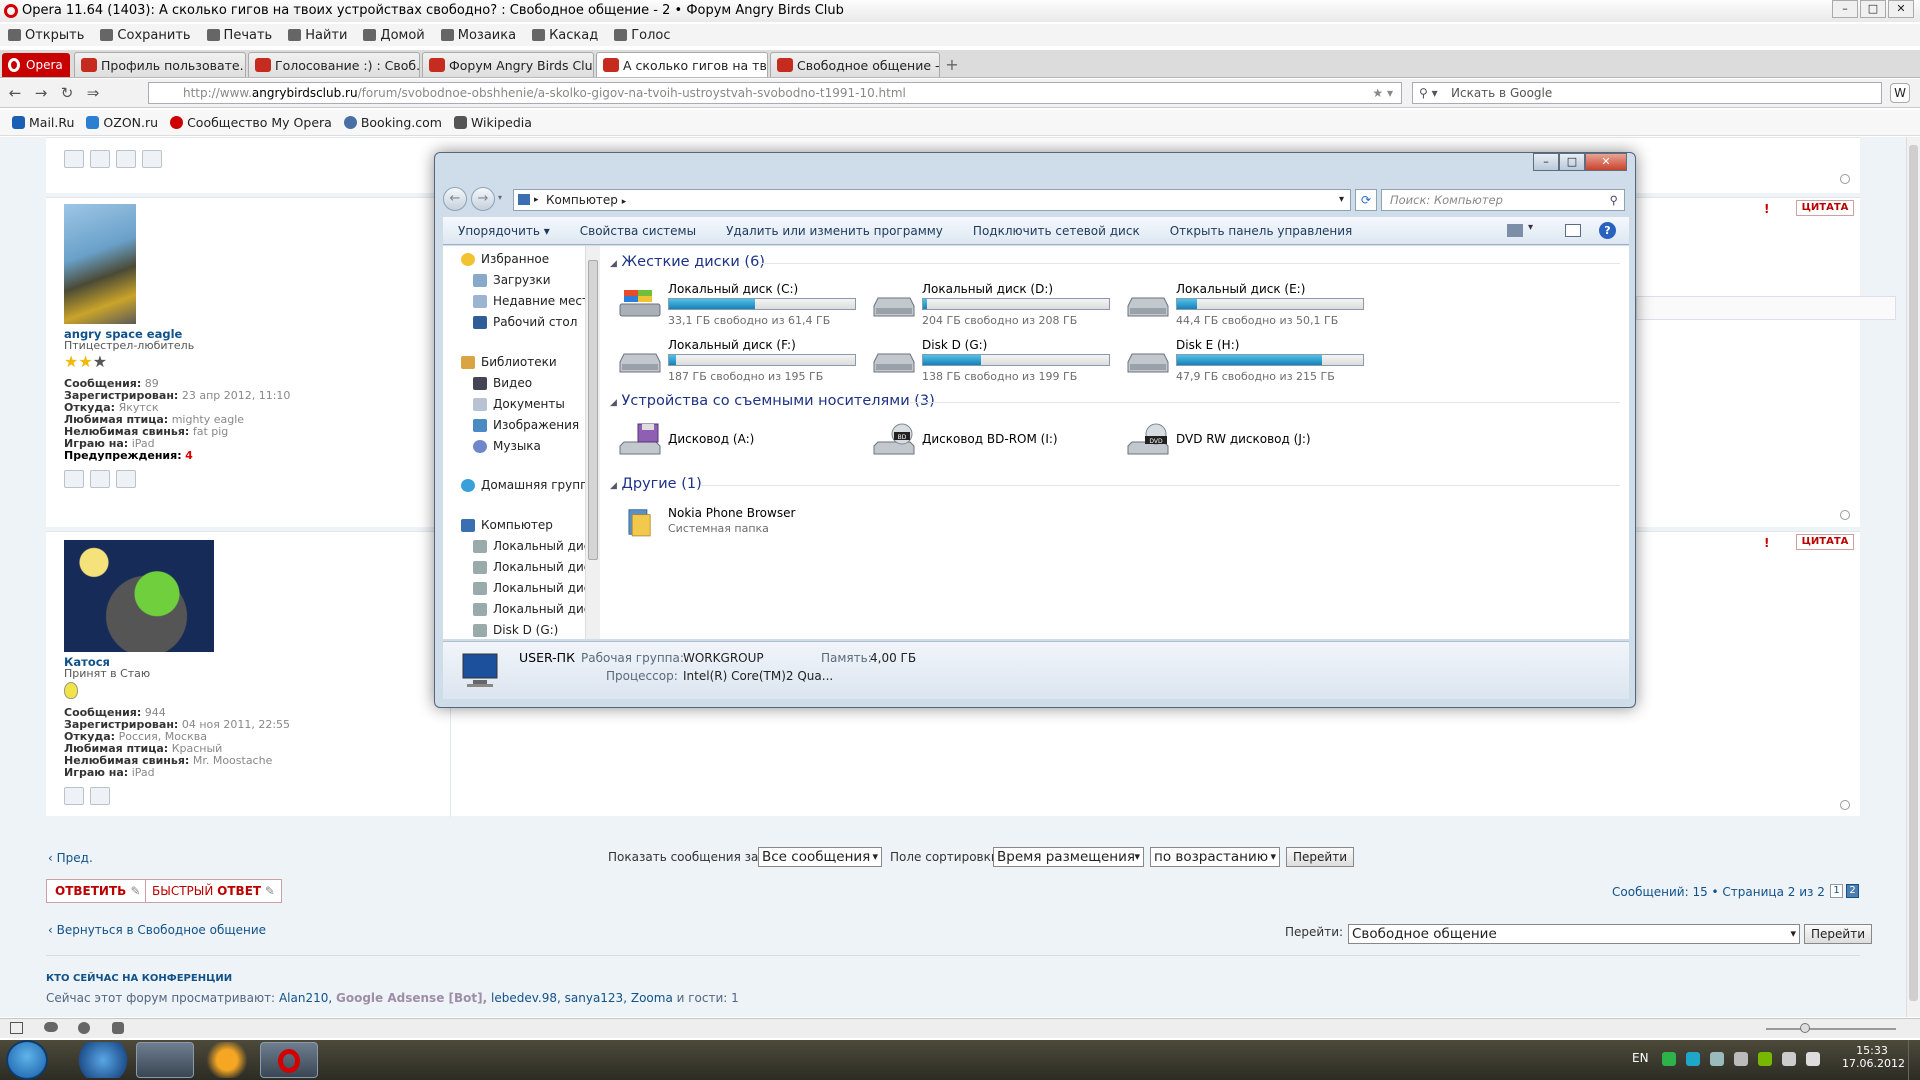 The width and height of the screenshot is (1920, 1080). Describe the element at coordinates (1845, 9) in the screenshot. I see `minimize-button: –` at that location.